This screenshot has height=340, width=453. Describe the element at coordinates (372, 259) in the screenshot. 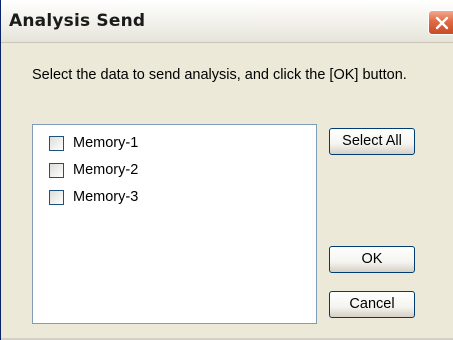

I see `ok-button: OK` at that location.